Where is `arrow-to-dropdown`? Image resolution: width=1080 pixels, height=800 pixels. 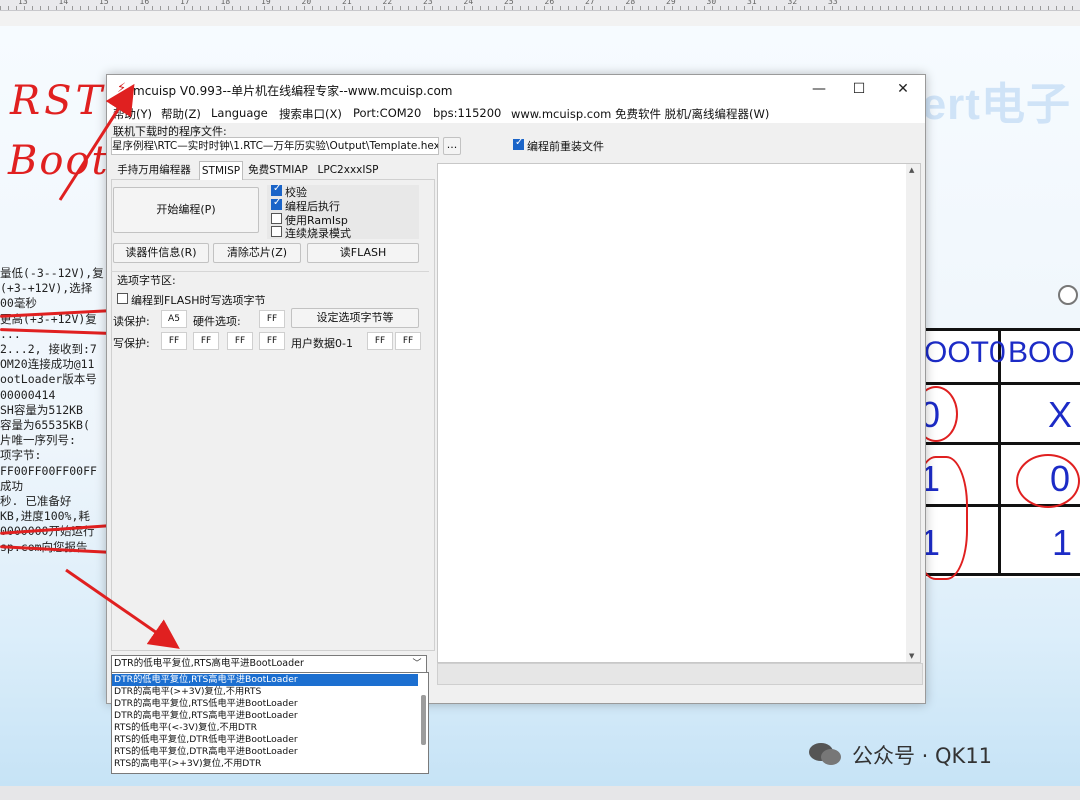 arrow-to-dropdown is located at coordinates (122, 608).